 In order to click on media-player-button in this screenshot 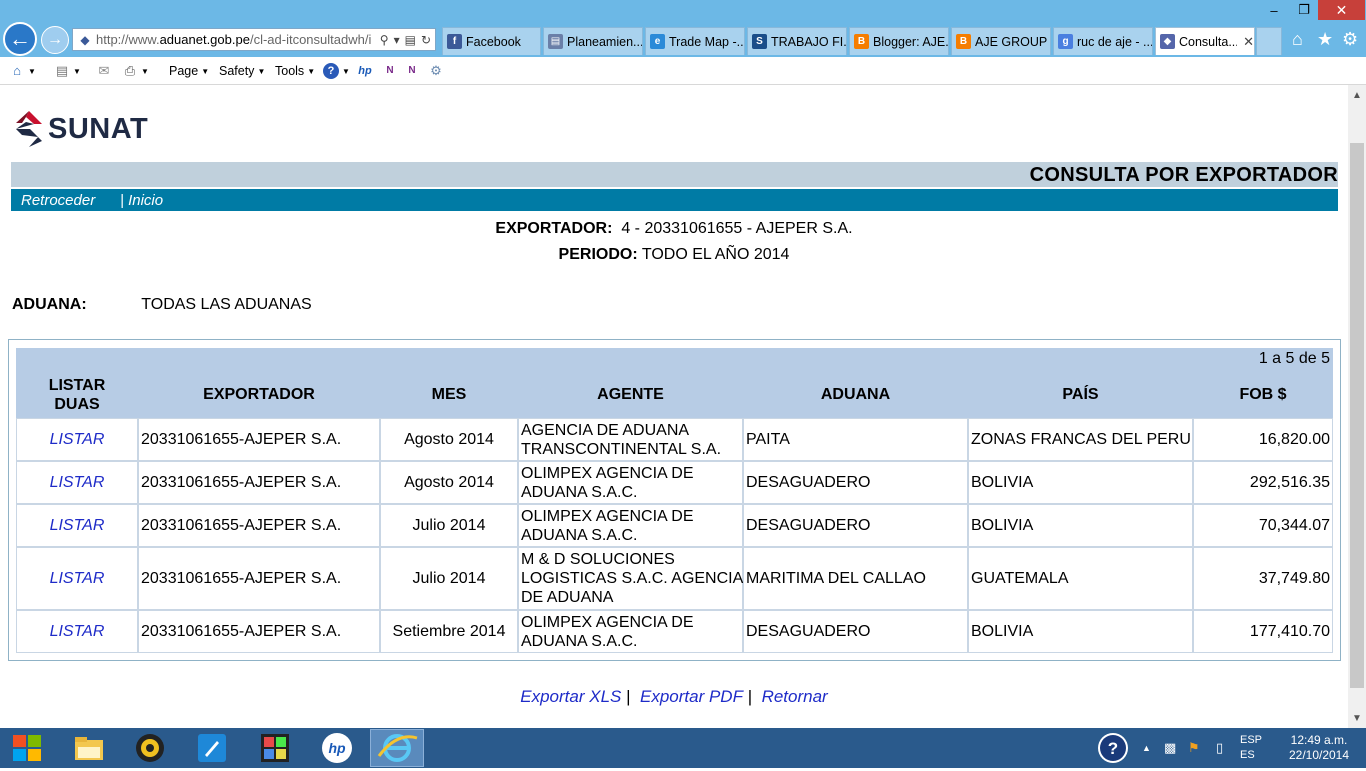, I will do `click(150, 748)`.